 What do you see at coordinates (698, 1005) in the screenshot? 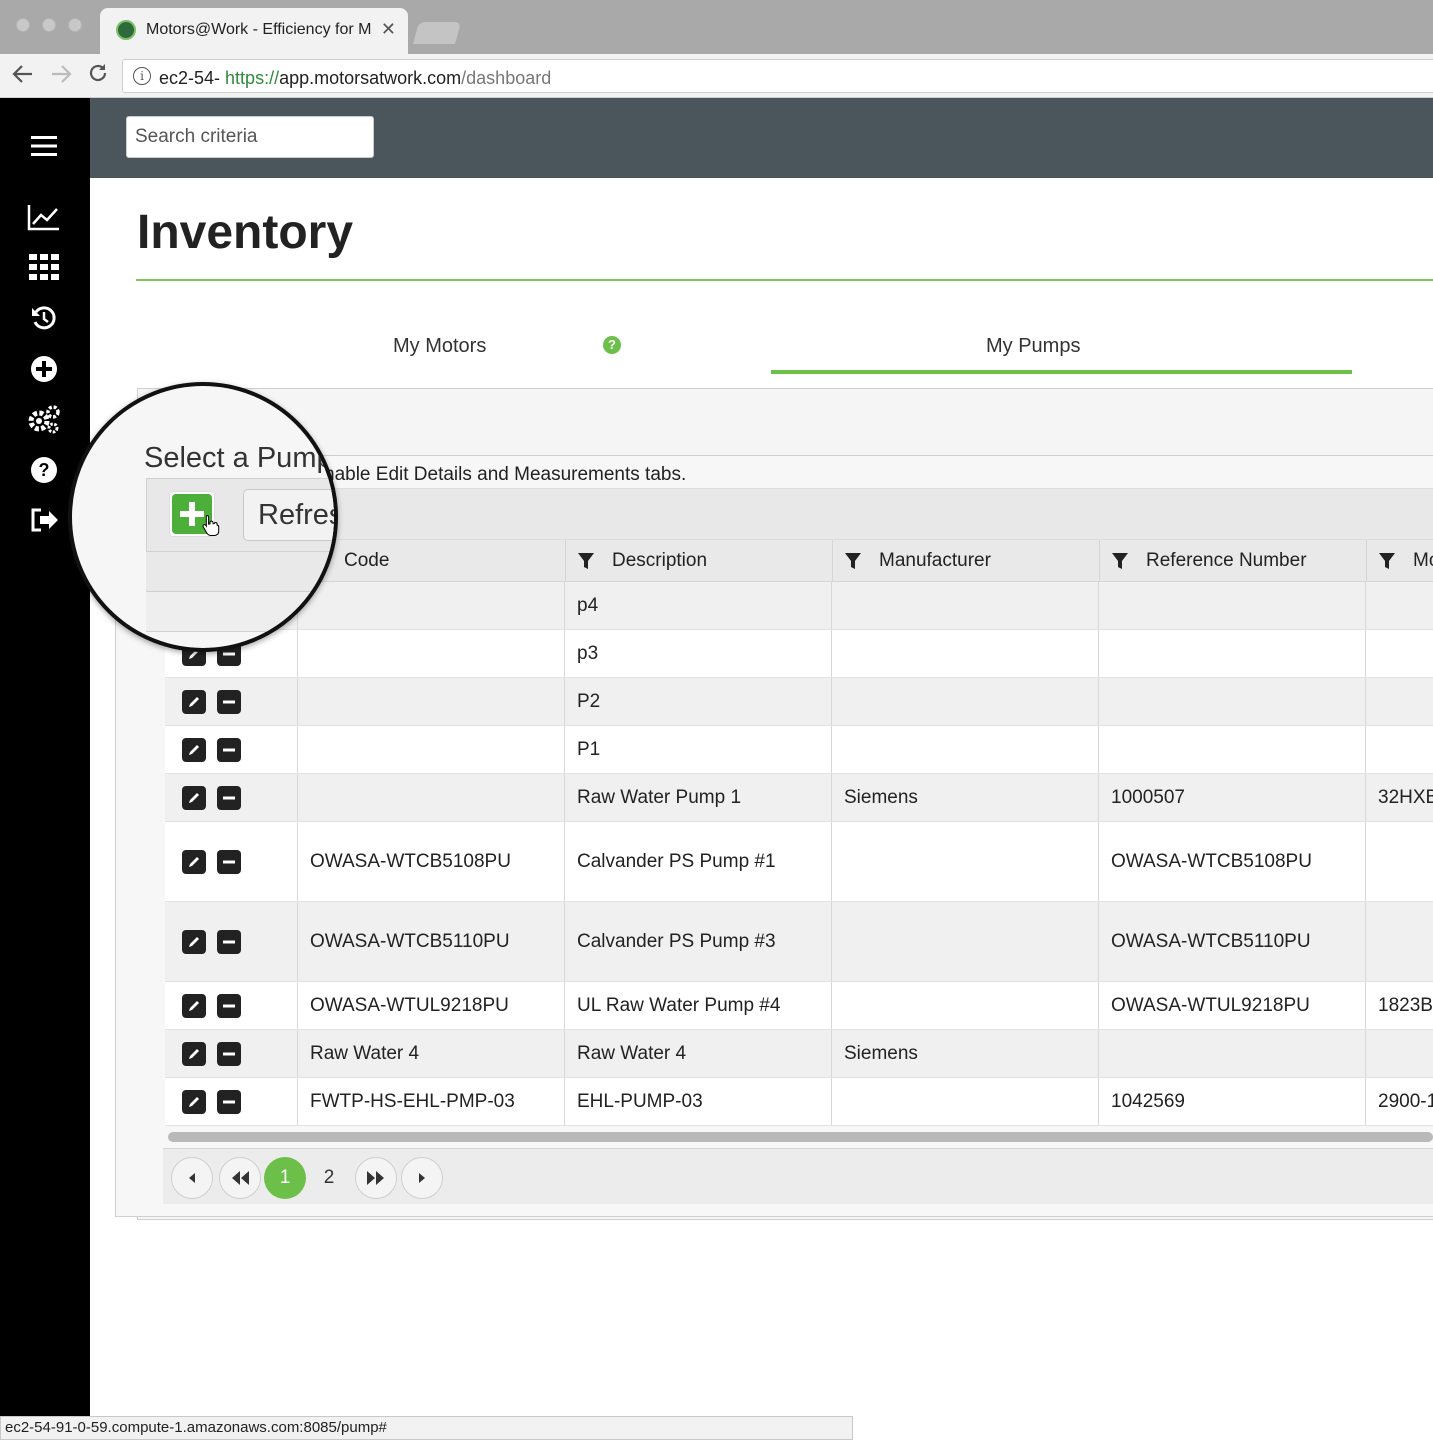
I see `cell-description: UL Raw Water Pump #4` at bounding box center [698, 1005].